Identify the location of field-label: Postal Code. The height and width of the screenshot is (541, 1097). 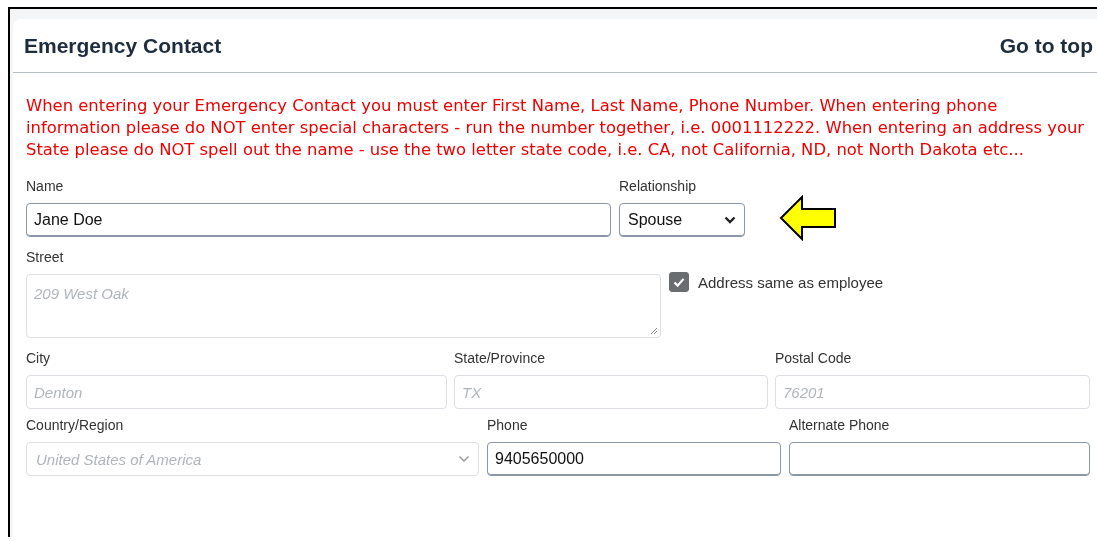
(814, 359).